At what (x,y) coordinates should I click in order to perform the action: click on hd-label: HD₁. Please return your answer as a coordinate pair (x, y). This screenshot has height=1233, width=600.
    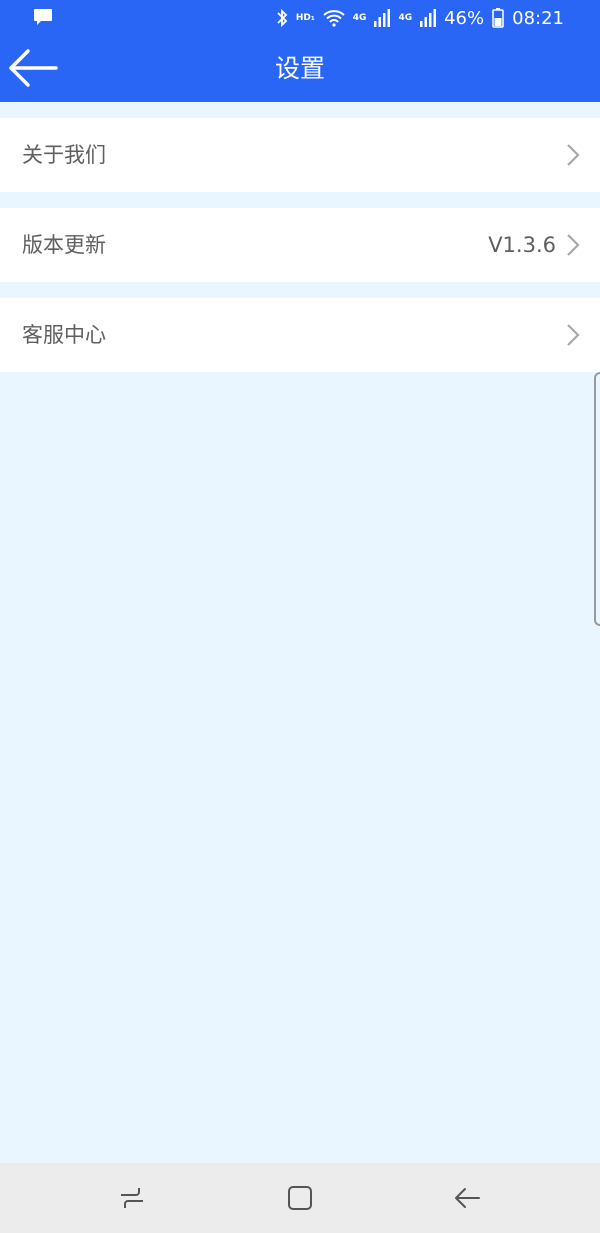
    Looking at the image, I should click on (305, 18).